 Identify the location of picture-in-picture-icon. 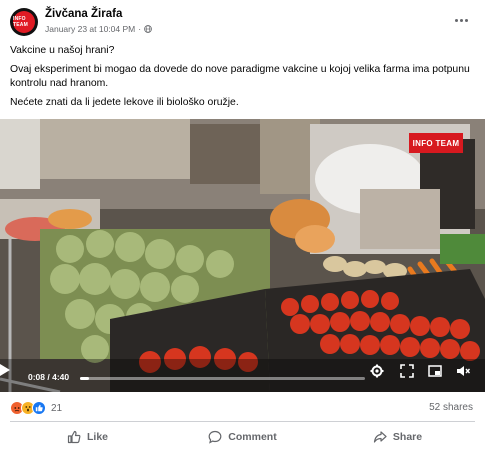
(435, 371).